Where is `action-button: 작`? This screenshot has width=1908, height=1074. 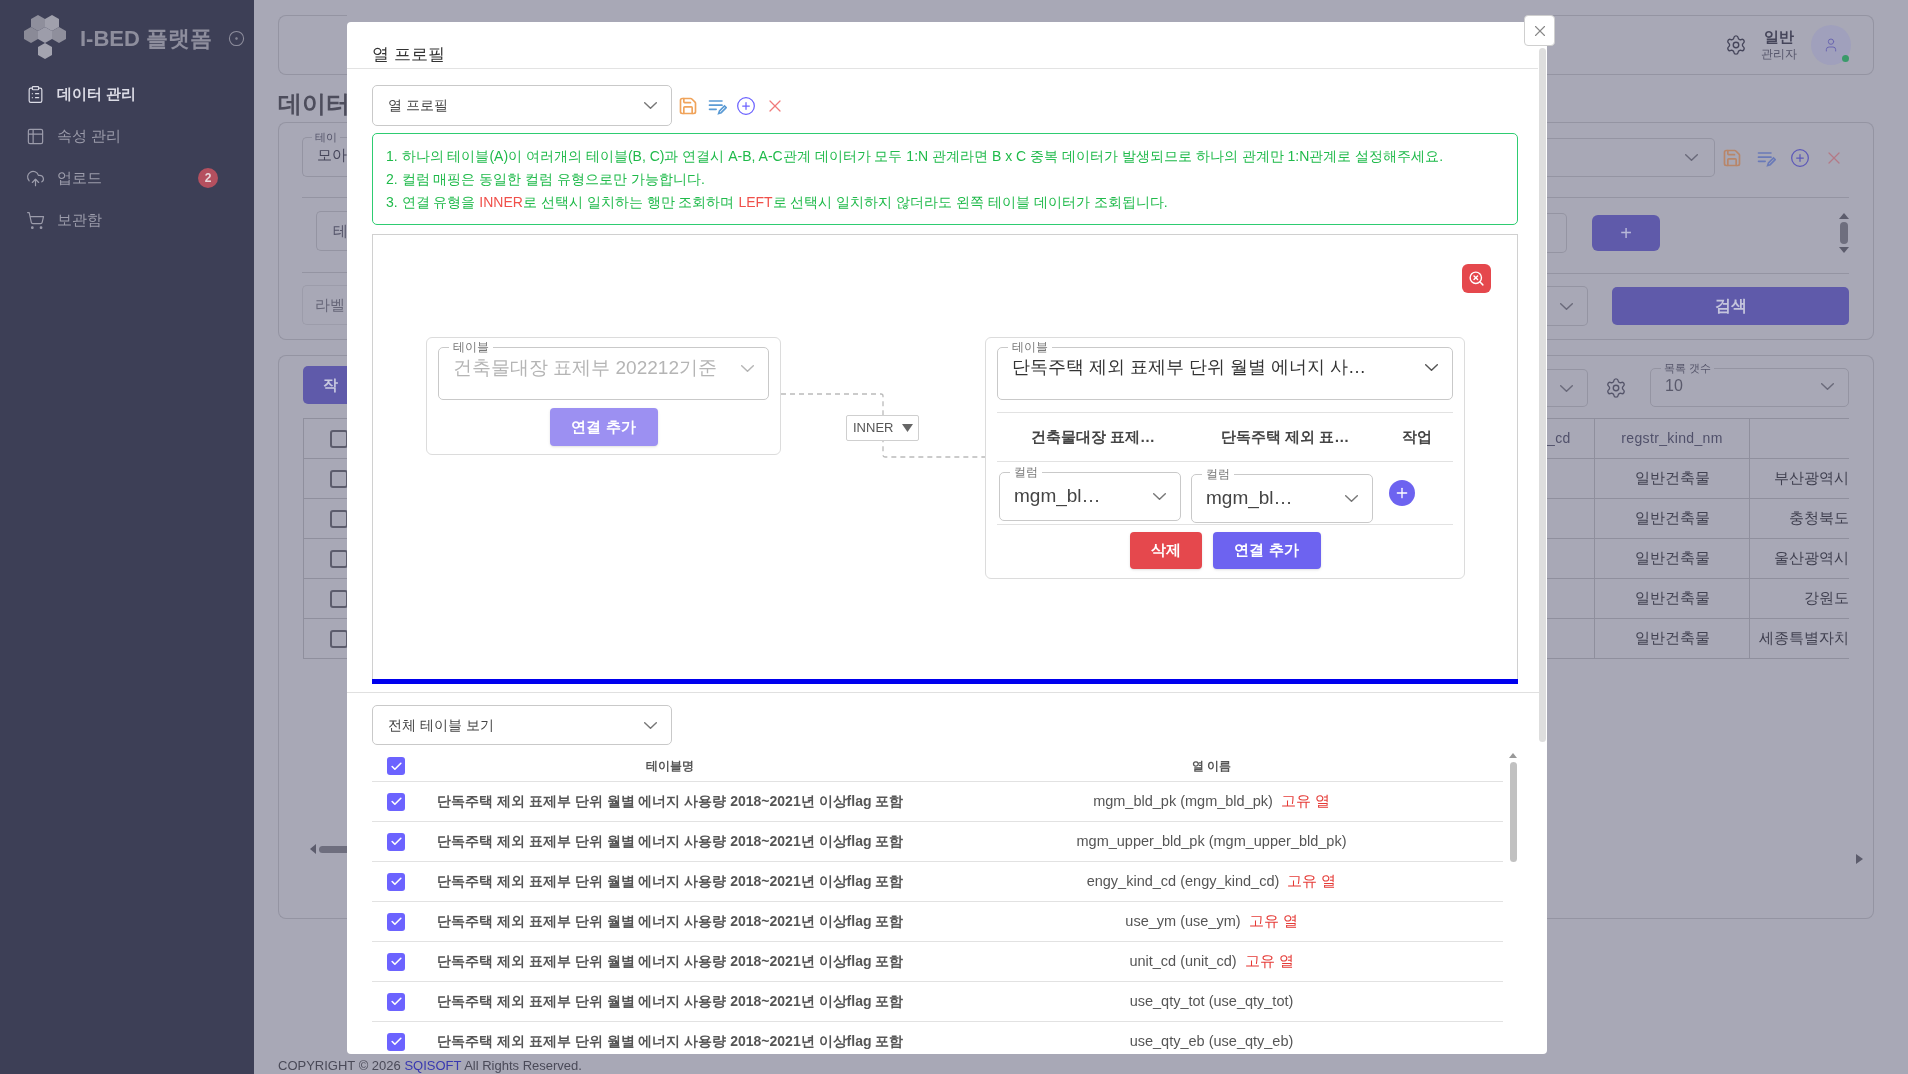 action-button: 작 is located at coordinates (325, 385).